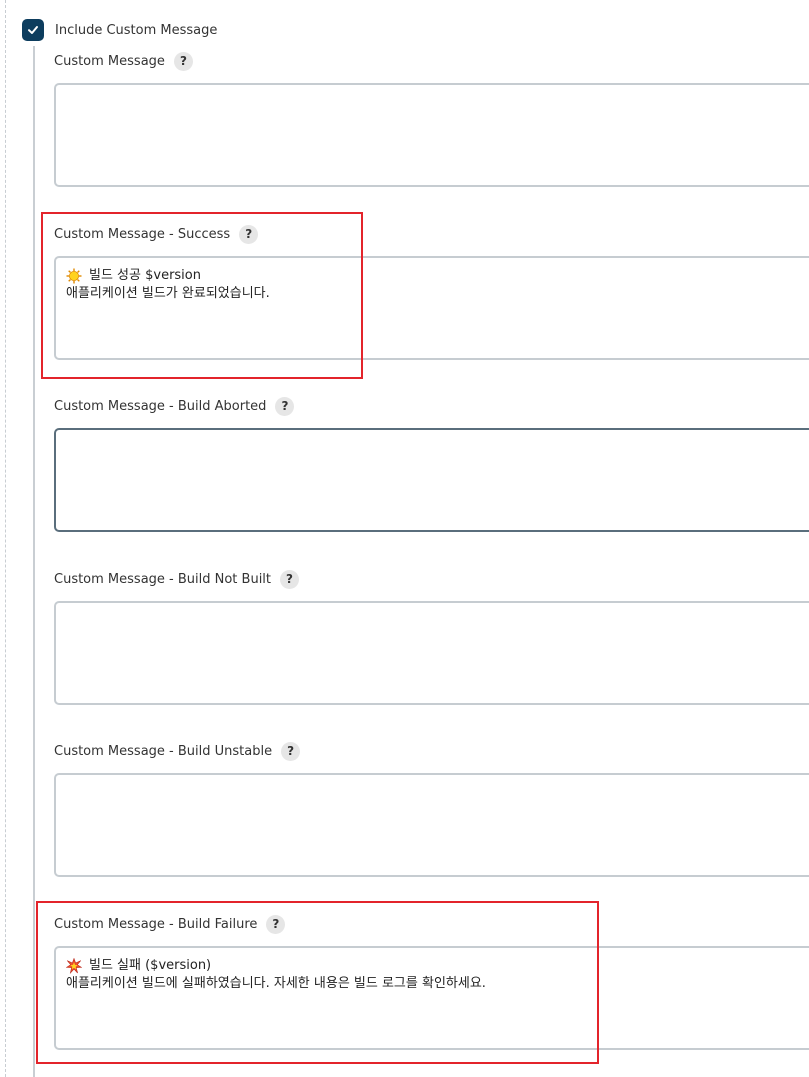 The height and width of the screenshot is (1077, 809). I want to click on build-failure-label: Custom Message - Build Failure, so click(156, 924).